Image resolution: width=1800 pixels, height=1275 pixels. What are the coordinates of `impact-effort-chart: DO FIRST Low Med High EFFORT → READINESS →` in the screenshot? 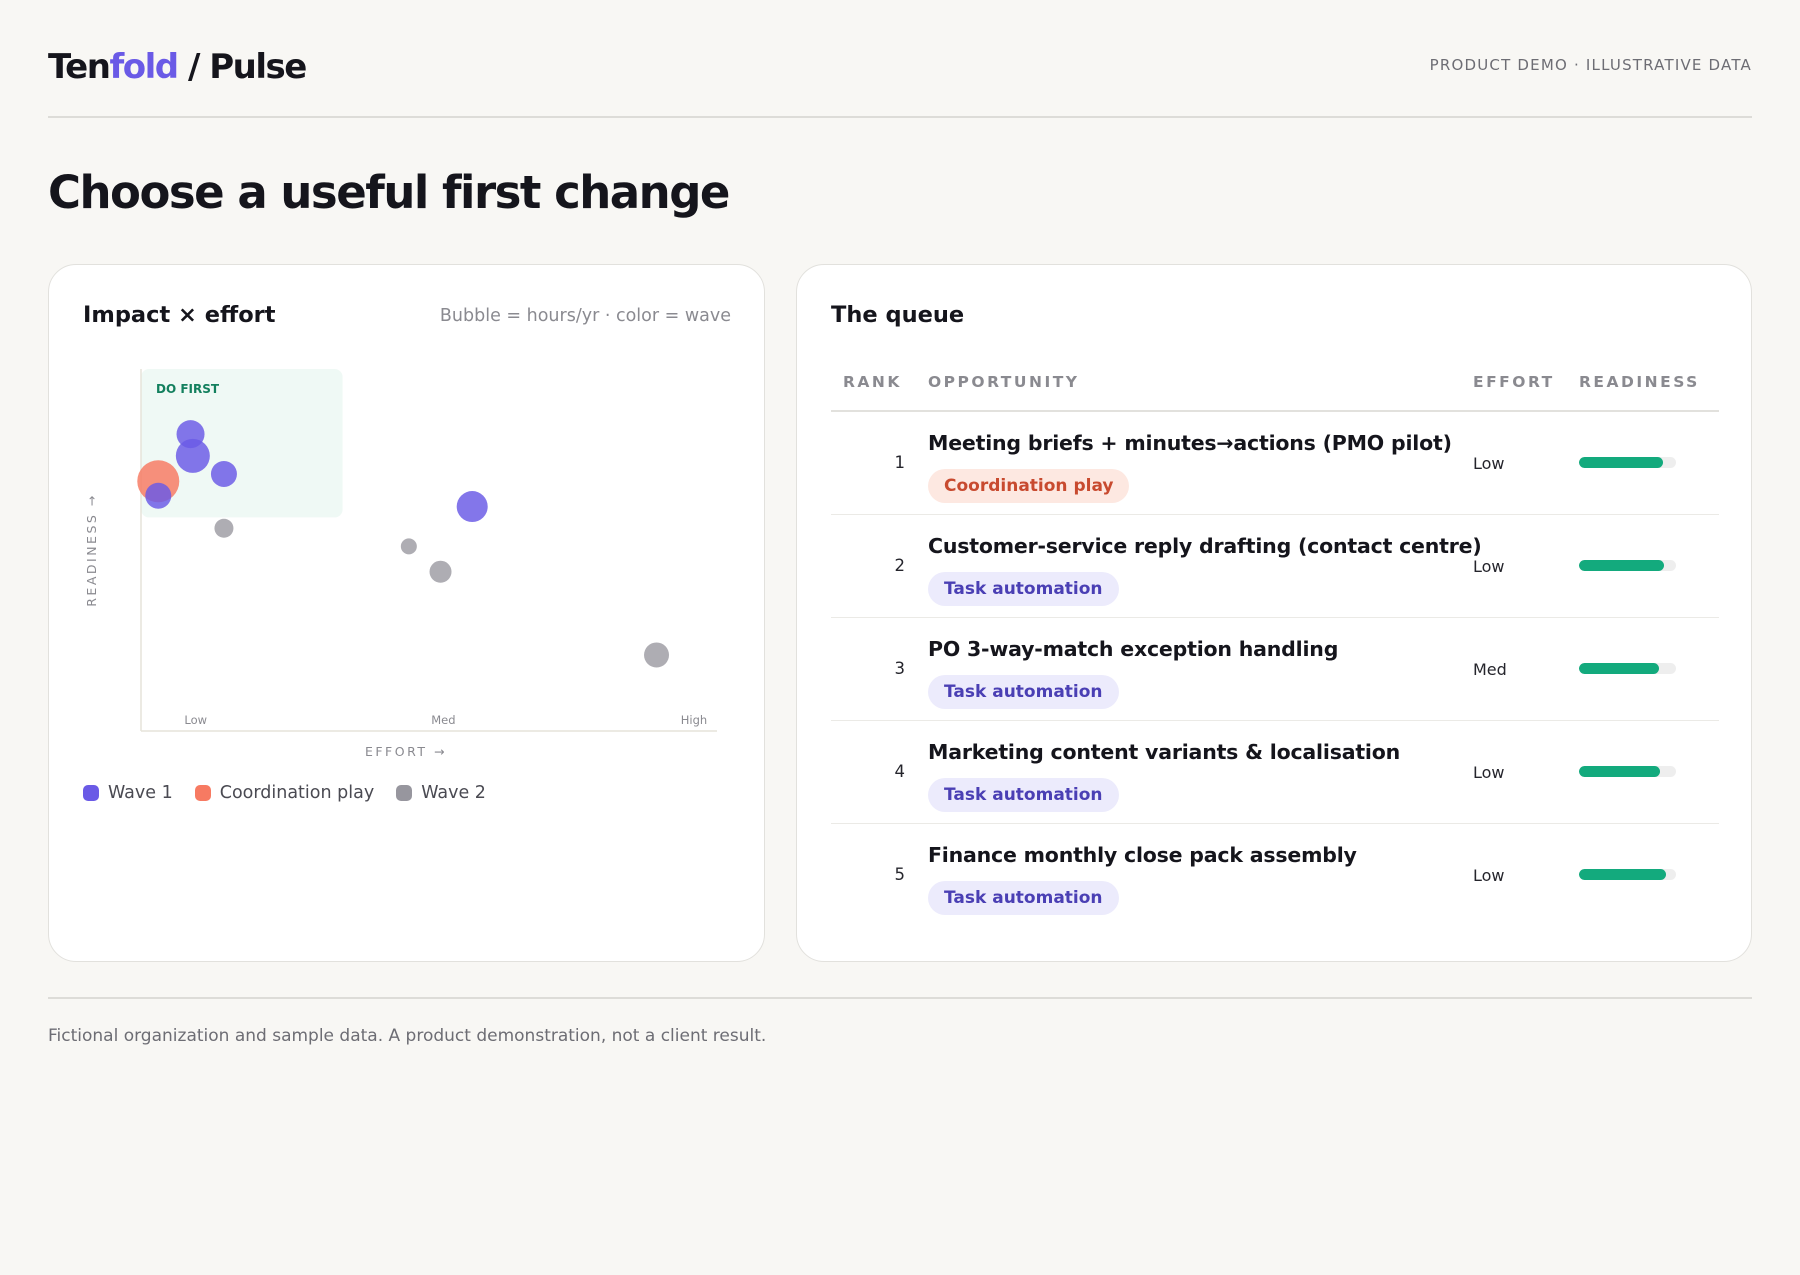 It's located at (400, 564).